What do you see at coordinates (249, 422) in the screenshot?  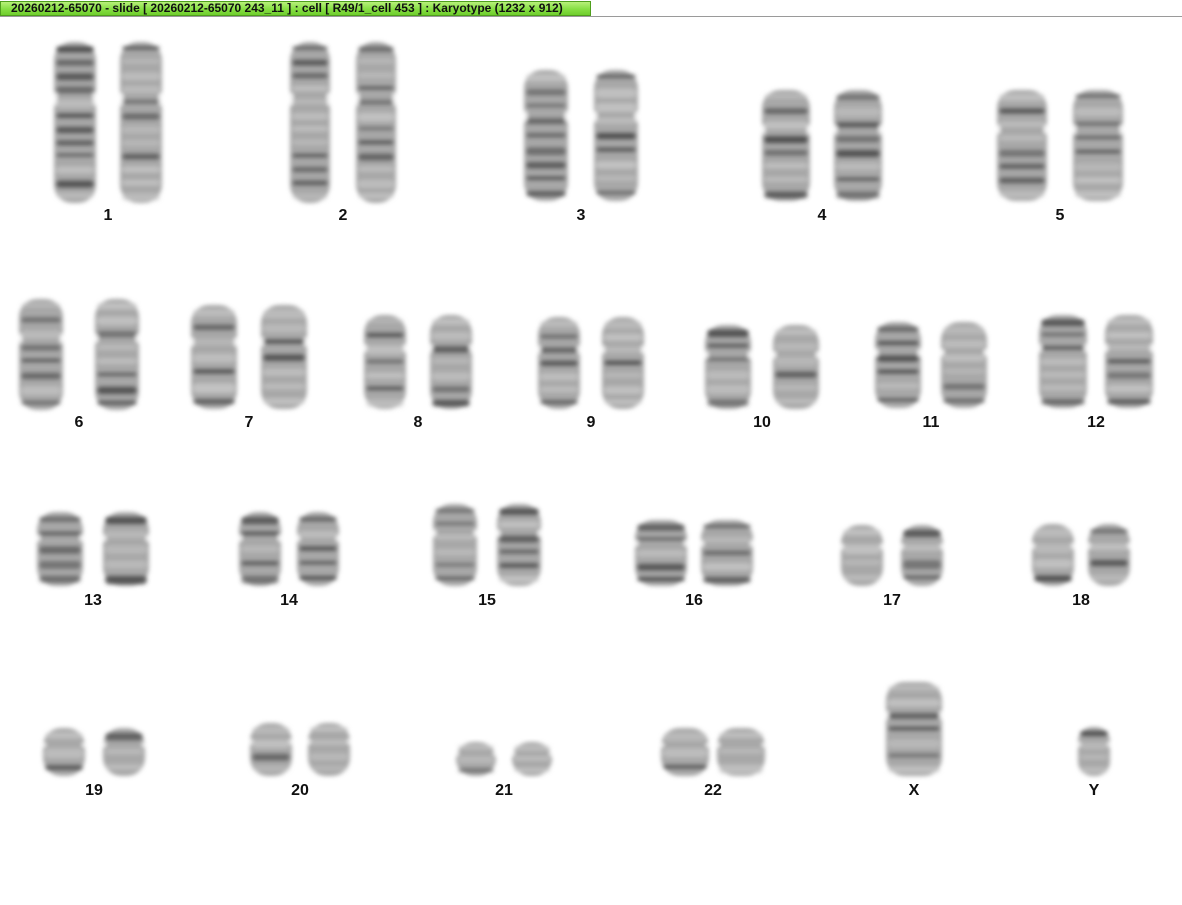 I see `chromosome-label-7: 7` at bounding box center [249, 422].